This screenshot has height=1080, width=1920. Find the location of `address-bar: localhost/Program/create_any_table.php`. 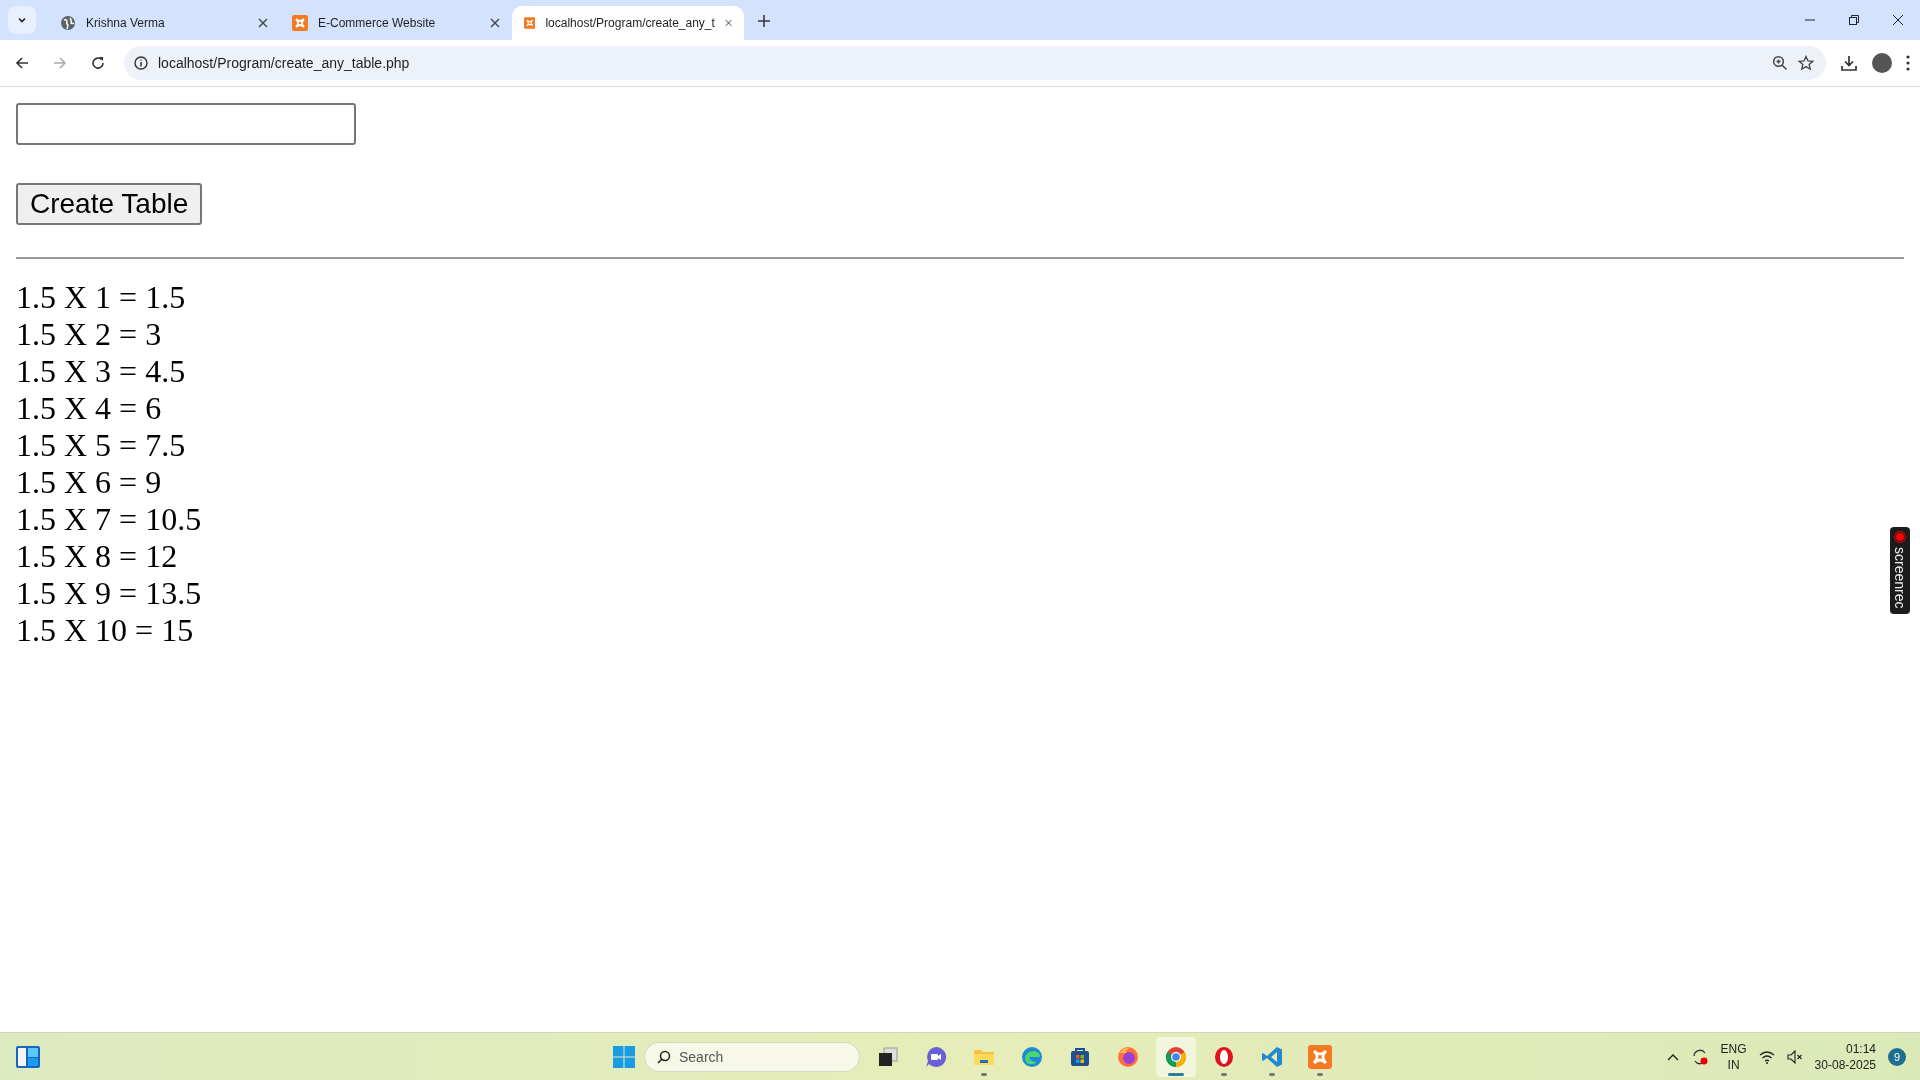

address-bar: localhost/Program/create_any_table.php is located at coordinates (975, 63).